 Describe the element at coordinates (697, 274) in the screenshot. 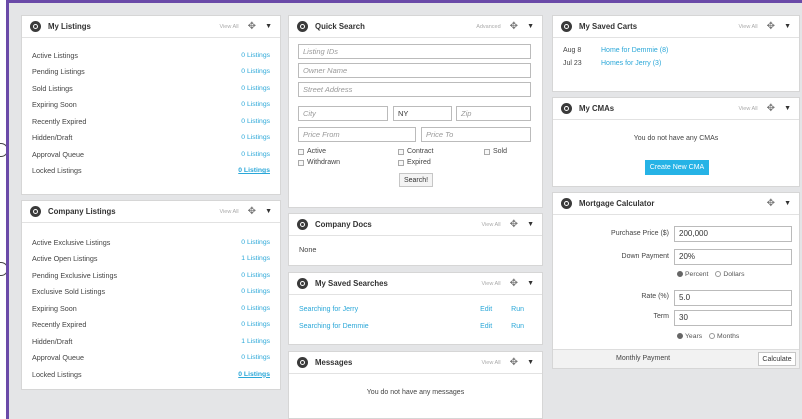

I see `radio-label: Percent` at that location.